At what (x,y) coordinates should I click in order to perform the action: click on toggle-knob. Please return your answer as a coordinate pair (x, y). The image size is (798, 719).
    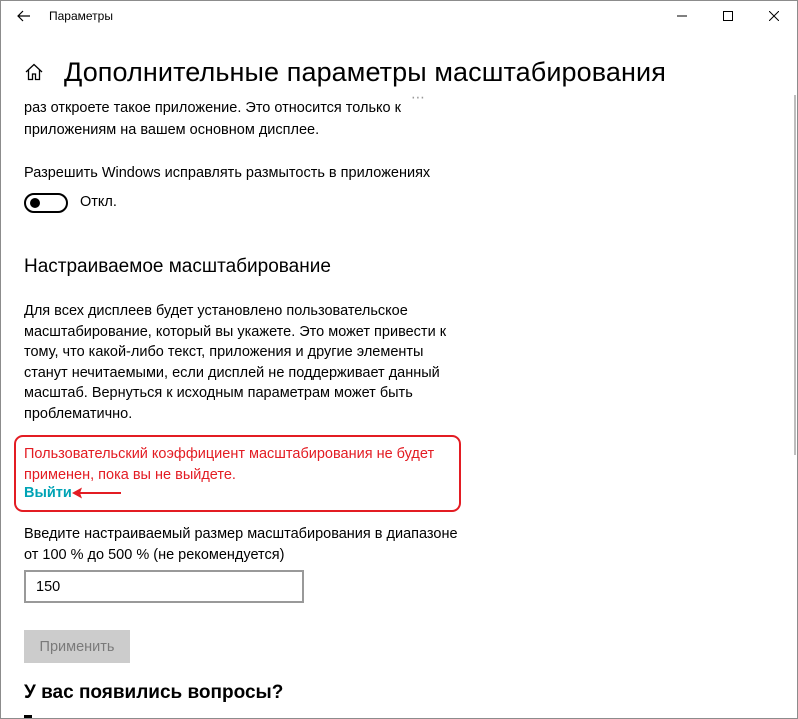
    Looking at the image, I should click on (35, 203).